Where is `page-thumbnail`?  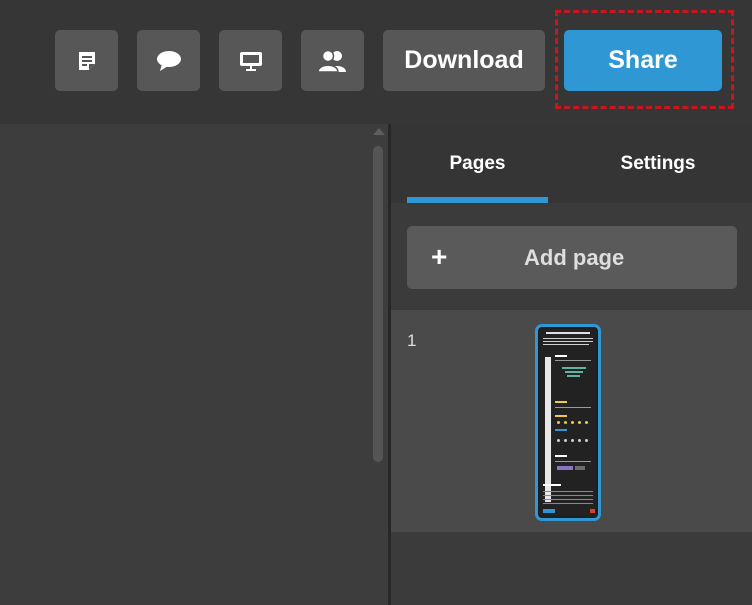 page-thumbnail is located at coordinates (568, 422).